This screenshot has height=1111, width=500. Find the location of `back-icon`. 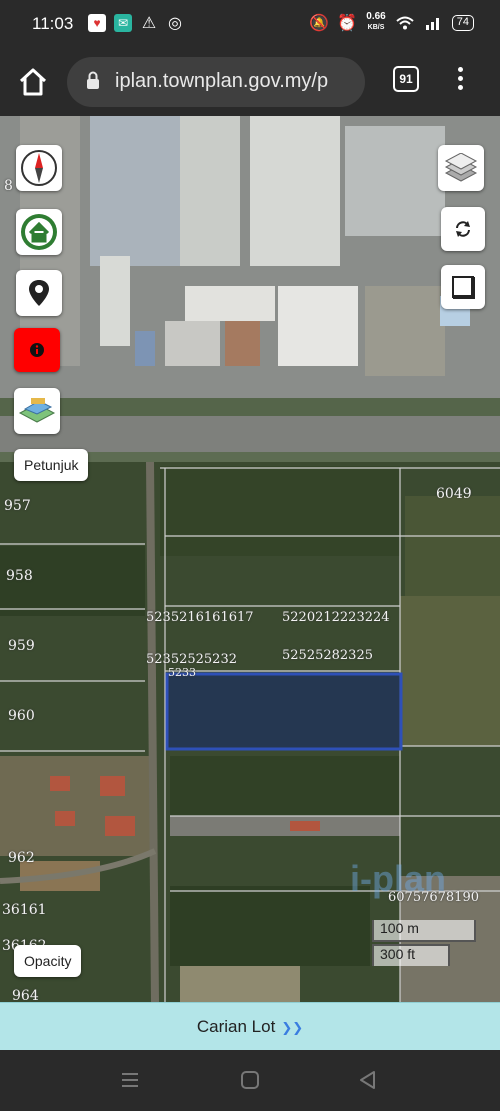

back-icon is located at coordinates (368, 1080).